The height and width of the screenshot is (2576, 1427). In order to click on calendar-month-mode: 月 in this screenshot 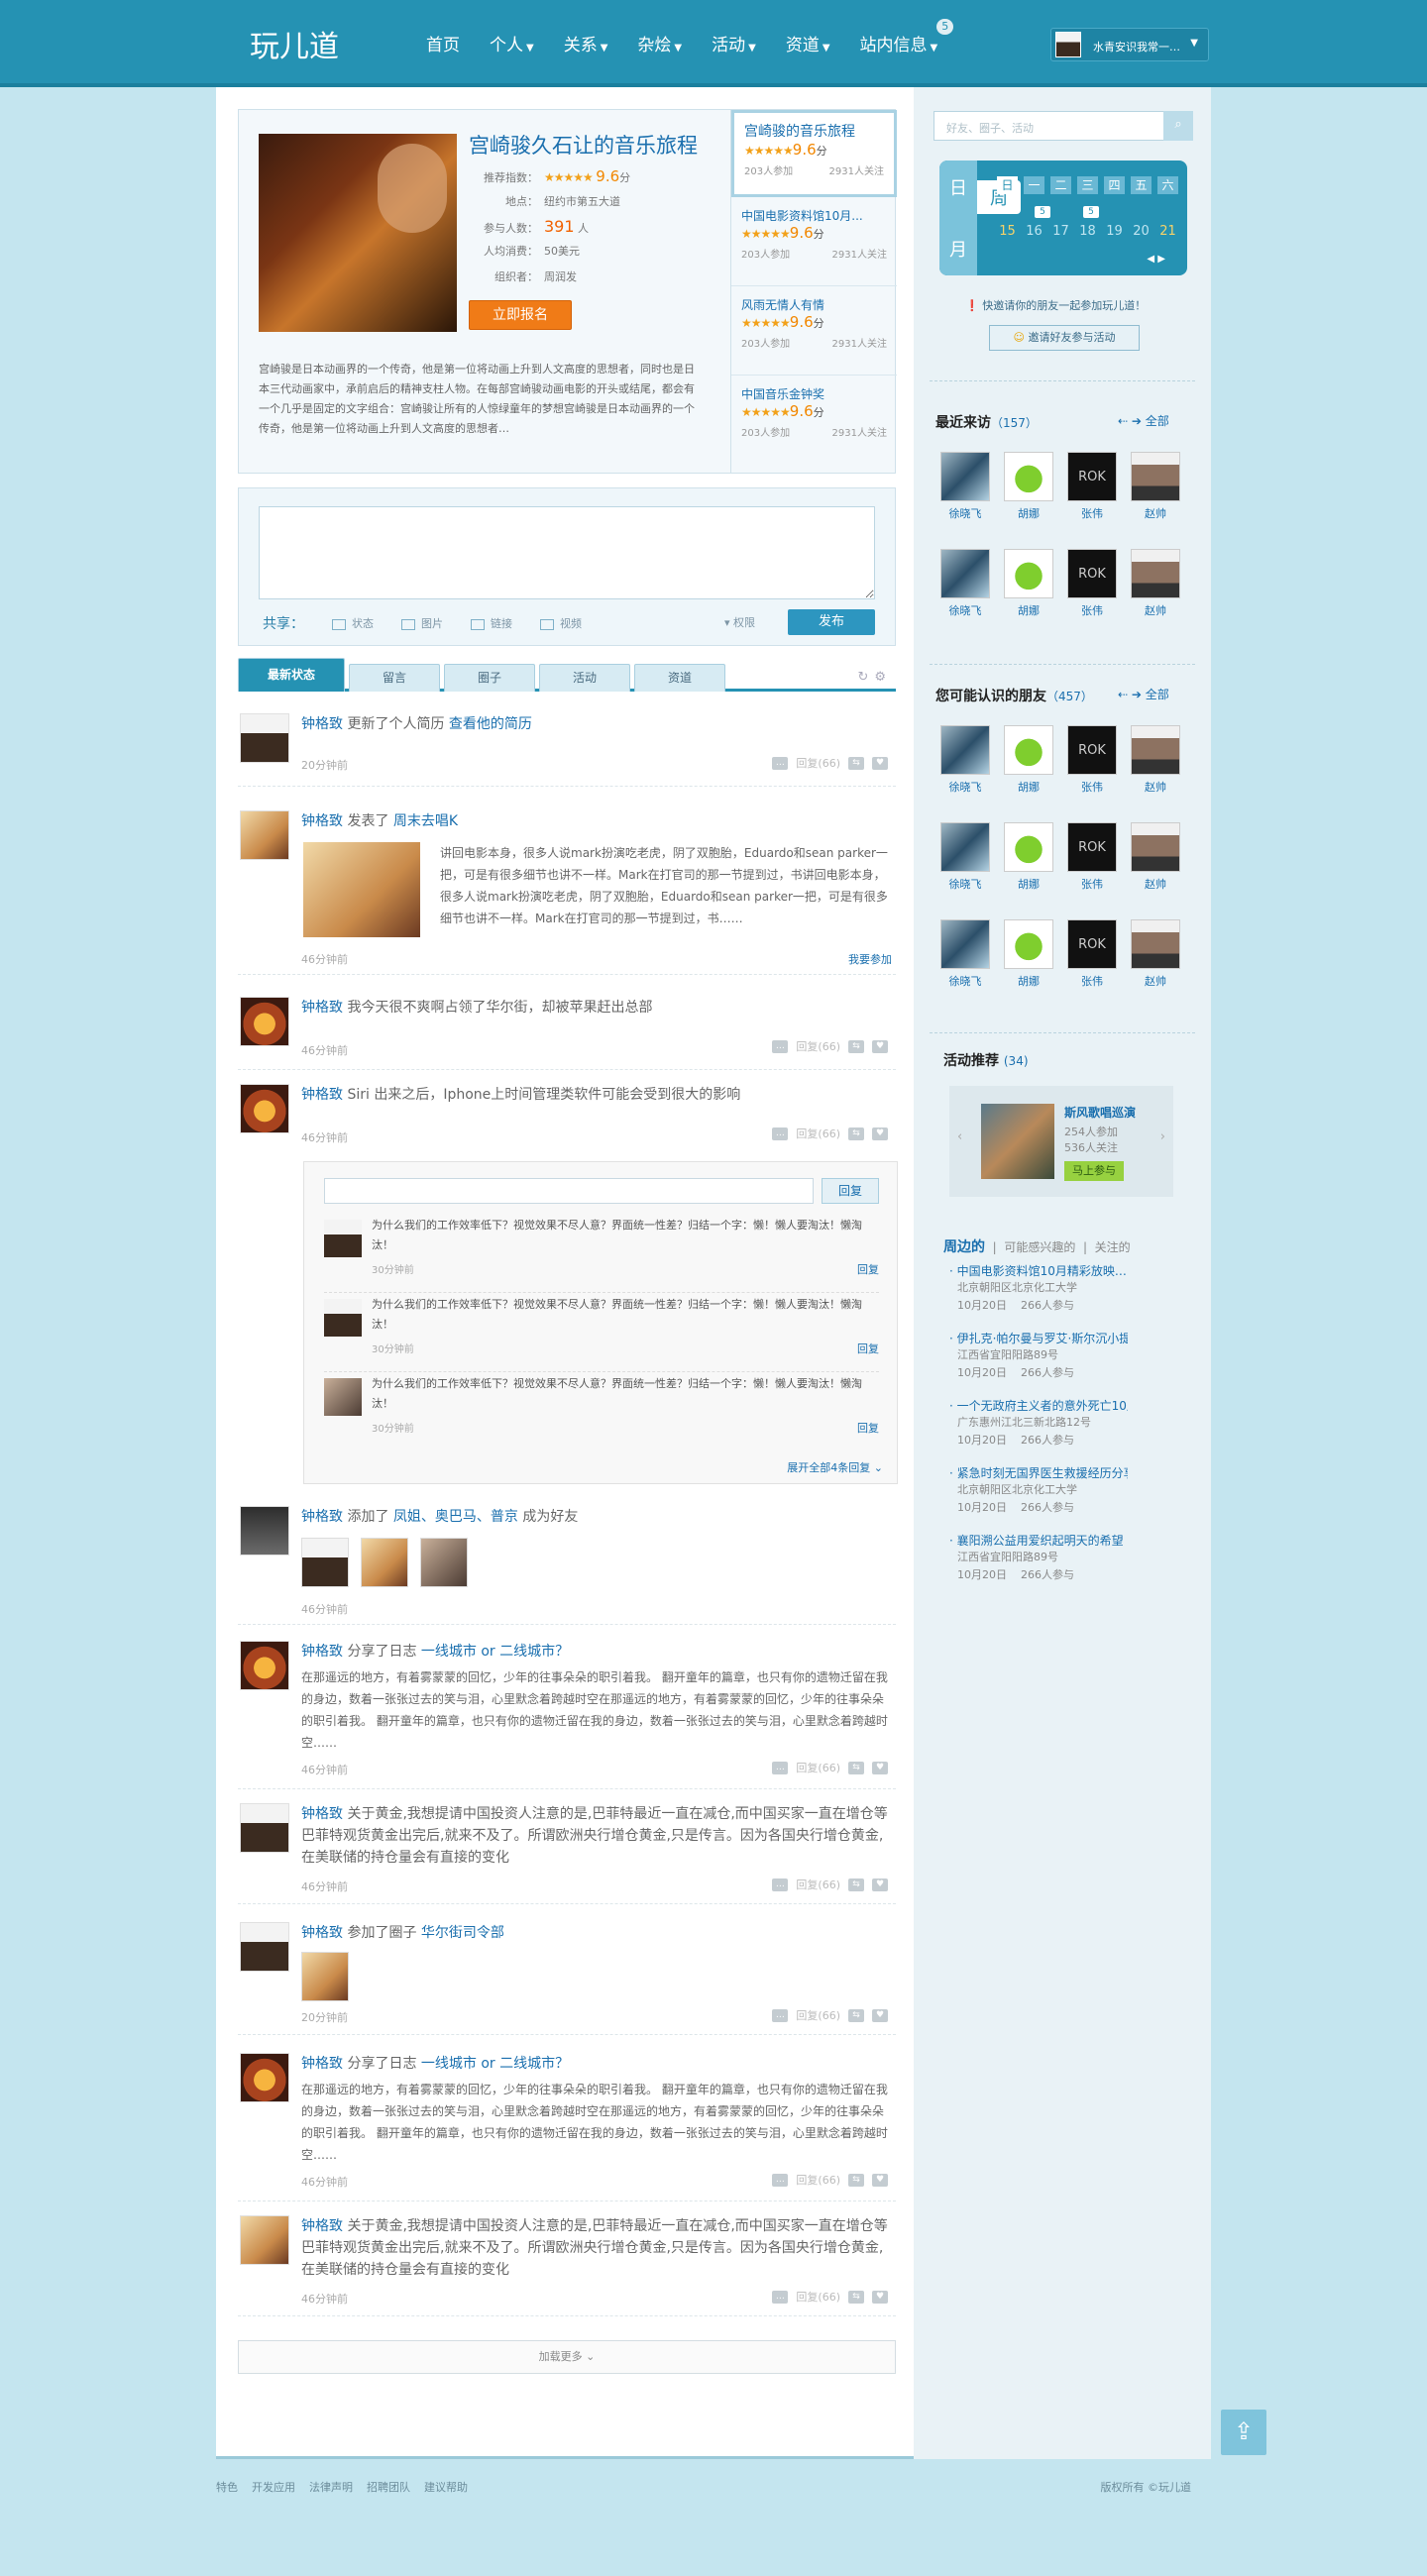, I will do `click(958, 249)`.